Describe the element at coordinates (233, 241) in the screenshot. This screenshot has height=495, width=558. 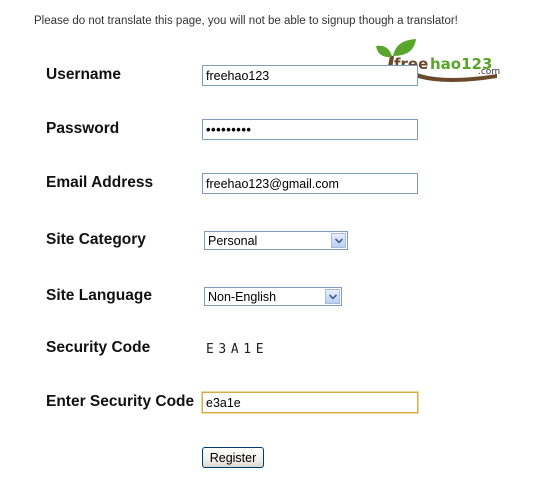
I see `site-category-value: Personal` at that location.